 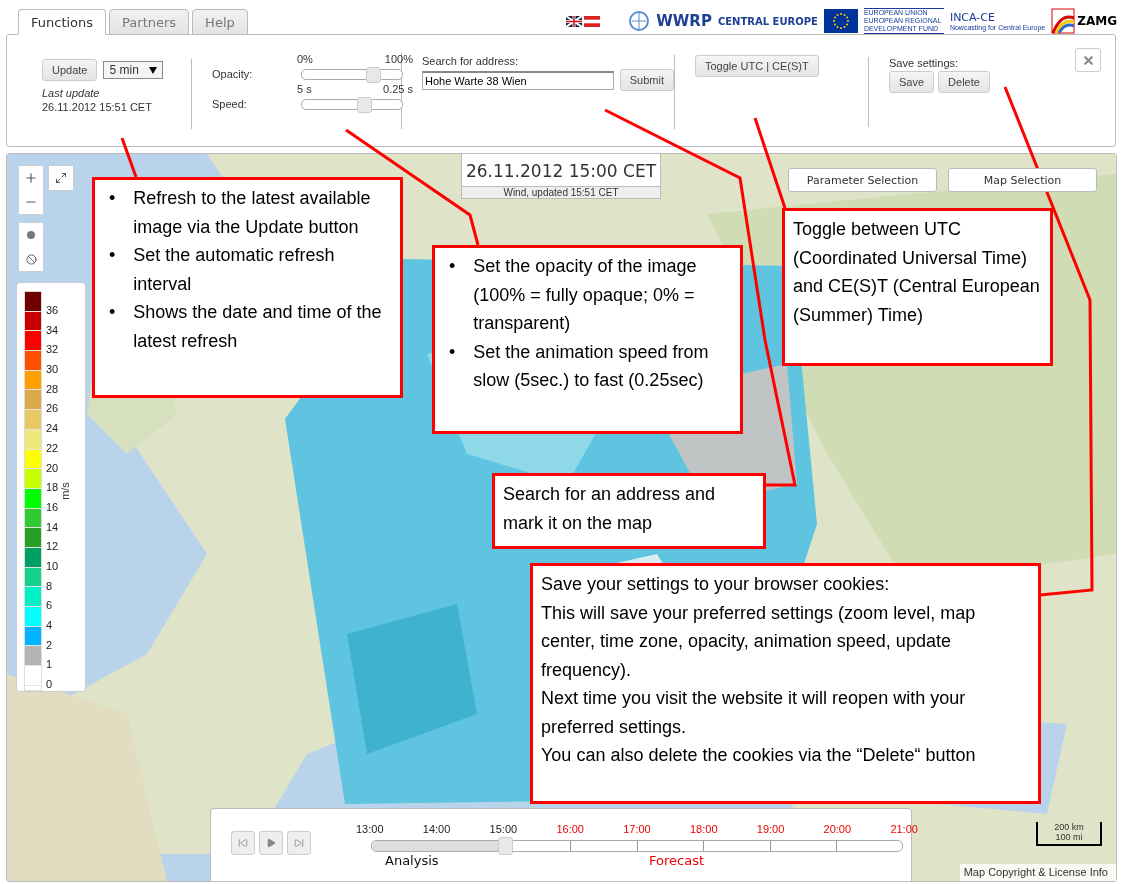 I want to click on submit-button: Submit, so click(x=646, y=80).